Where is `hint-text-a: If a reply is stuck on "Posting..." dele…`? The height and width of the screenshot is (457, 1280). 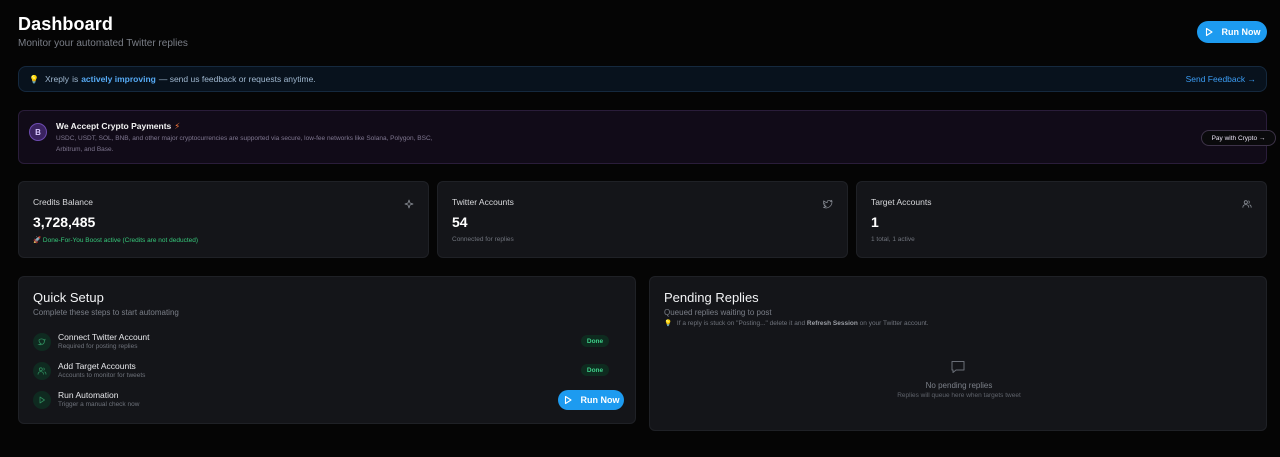
hint-text-a: If a reply is stuck on "Posting..." dele… is located at coordinates (741, 323).